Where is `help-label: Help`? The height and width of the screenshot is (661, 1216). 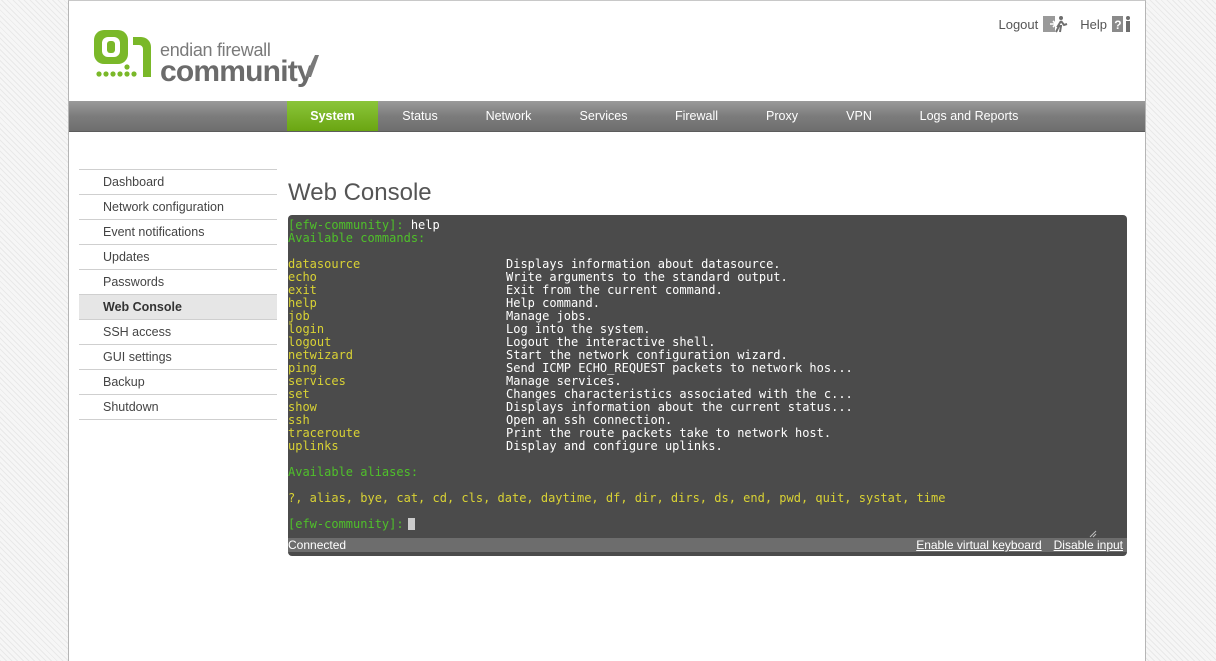 help-label: Help is located at coordinates (1093, 24).